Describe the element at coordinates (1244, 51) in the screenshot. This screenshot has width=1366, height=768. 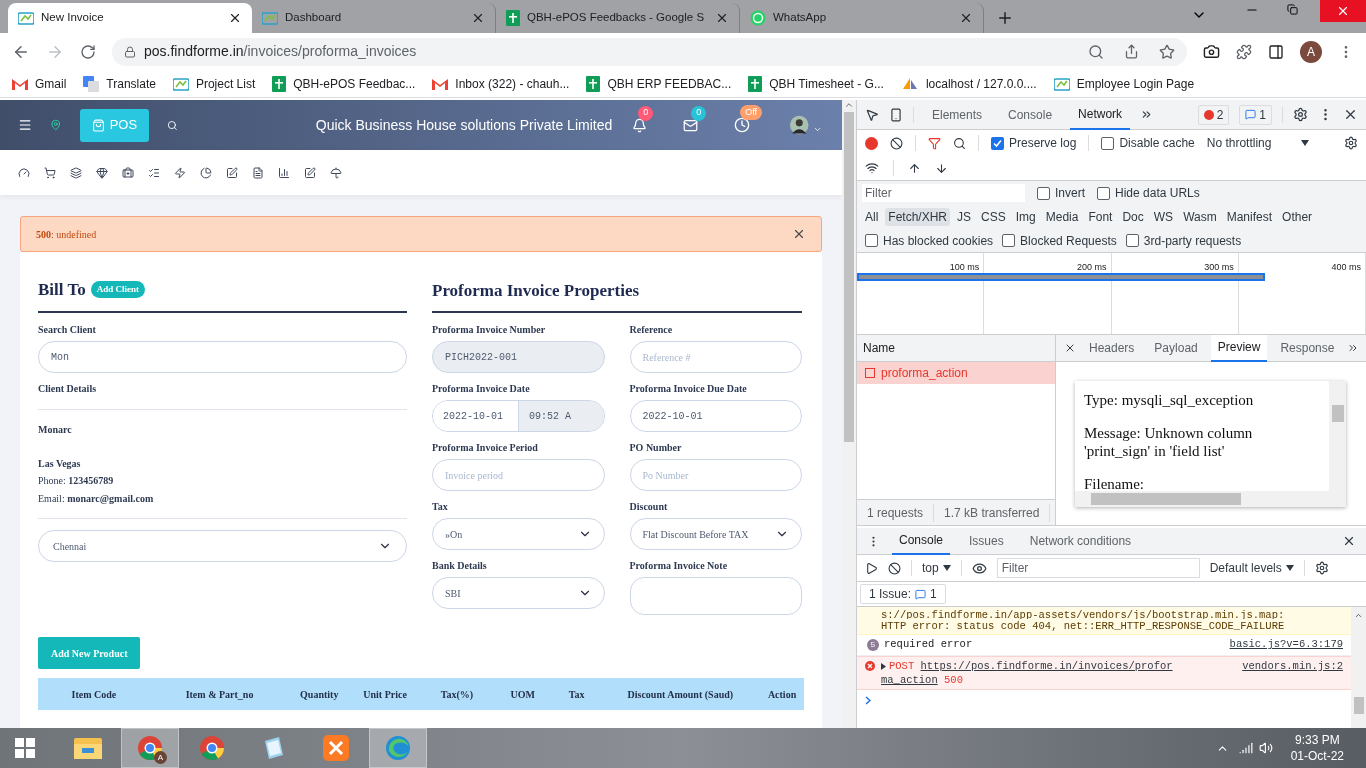
I see `extensions-icon` at that location.